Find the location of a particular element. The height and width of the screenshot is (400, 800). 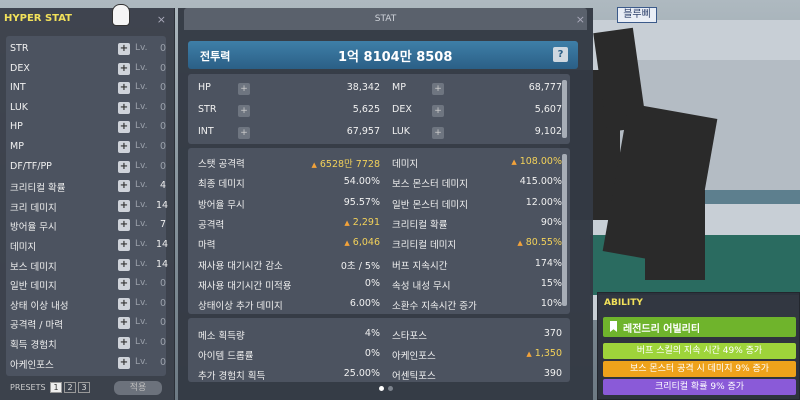

stat-row: 크리티컬 데미지 ▲ 80.55% is located at coordinates (477, 244).